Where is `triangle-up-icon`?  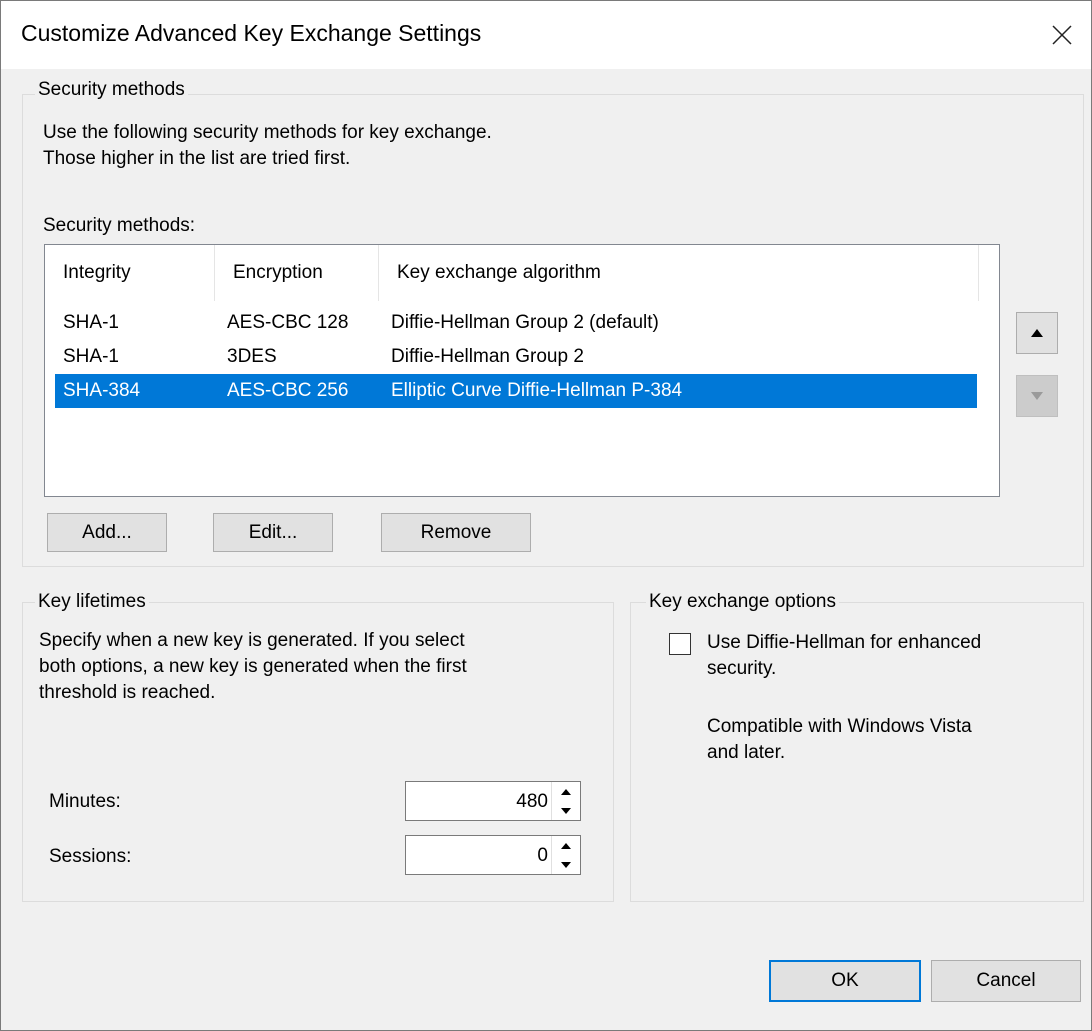 triangle-up-icon is located at coordinates (1037, 333).